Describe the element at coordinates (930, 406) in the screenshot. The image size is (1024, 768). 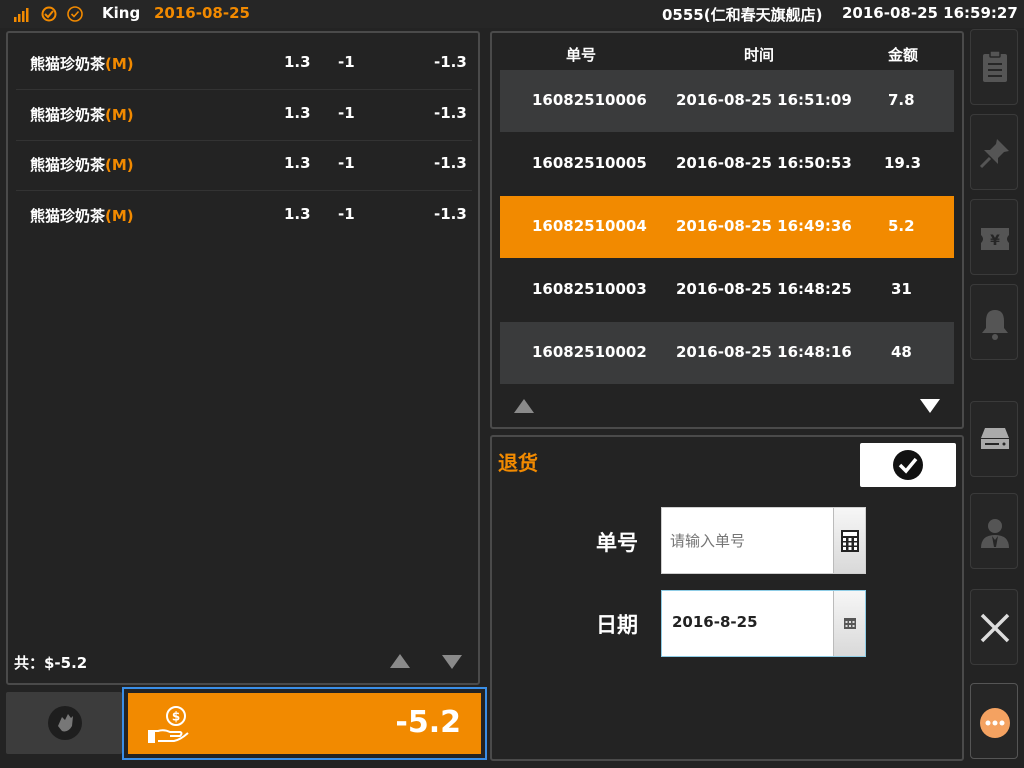
I see `orders-scroll-down-icon` at that location.